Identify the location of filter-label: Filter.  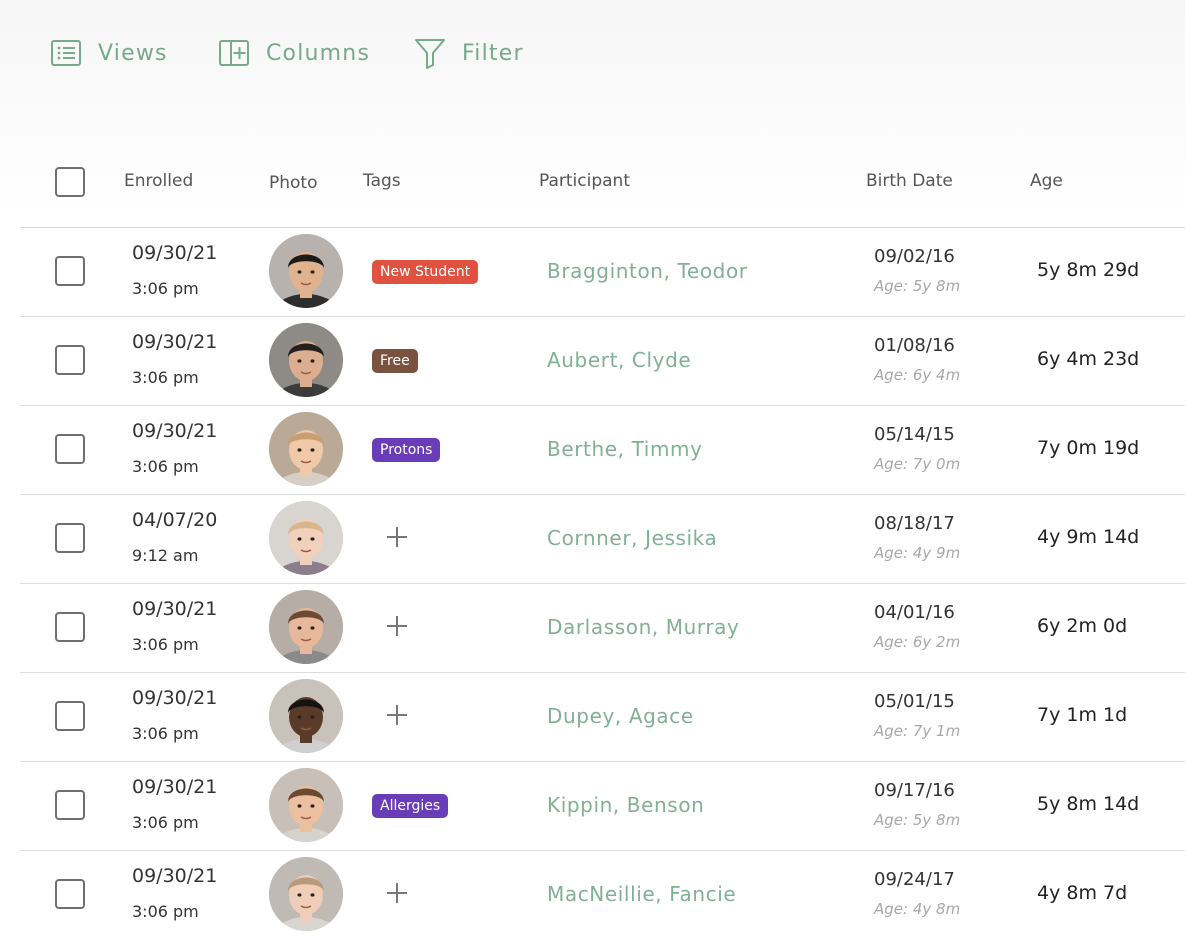
(493, 53).